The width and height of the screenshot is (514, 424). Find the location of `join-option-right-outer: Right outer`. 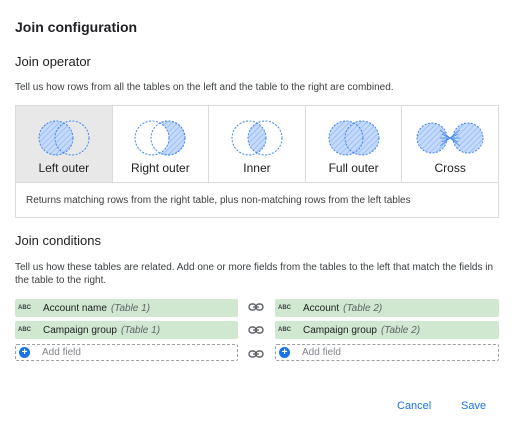

join-option-right-outer: Right outer is located at coordinates (161, 144).